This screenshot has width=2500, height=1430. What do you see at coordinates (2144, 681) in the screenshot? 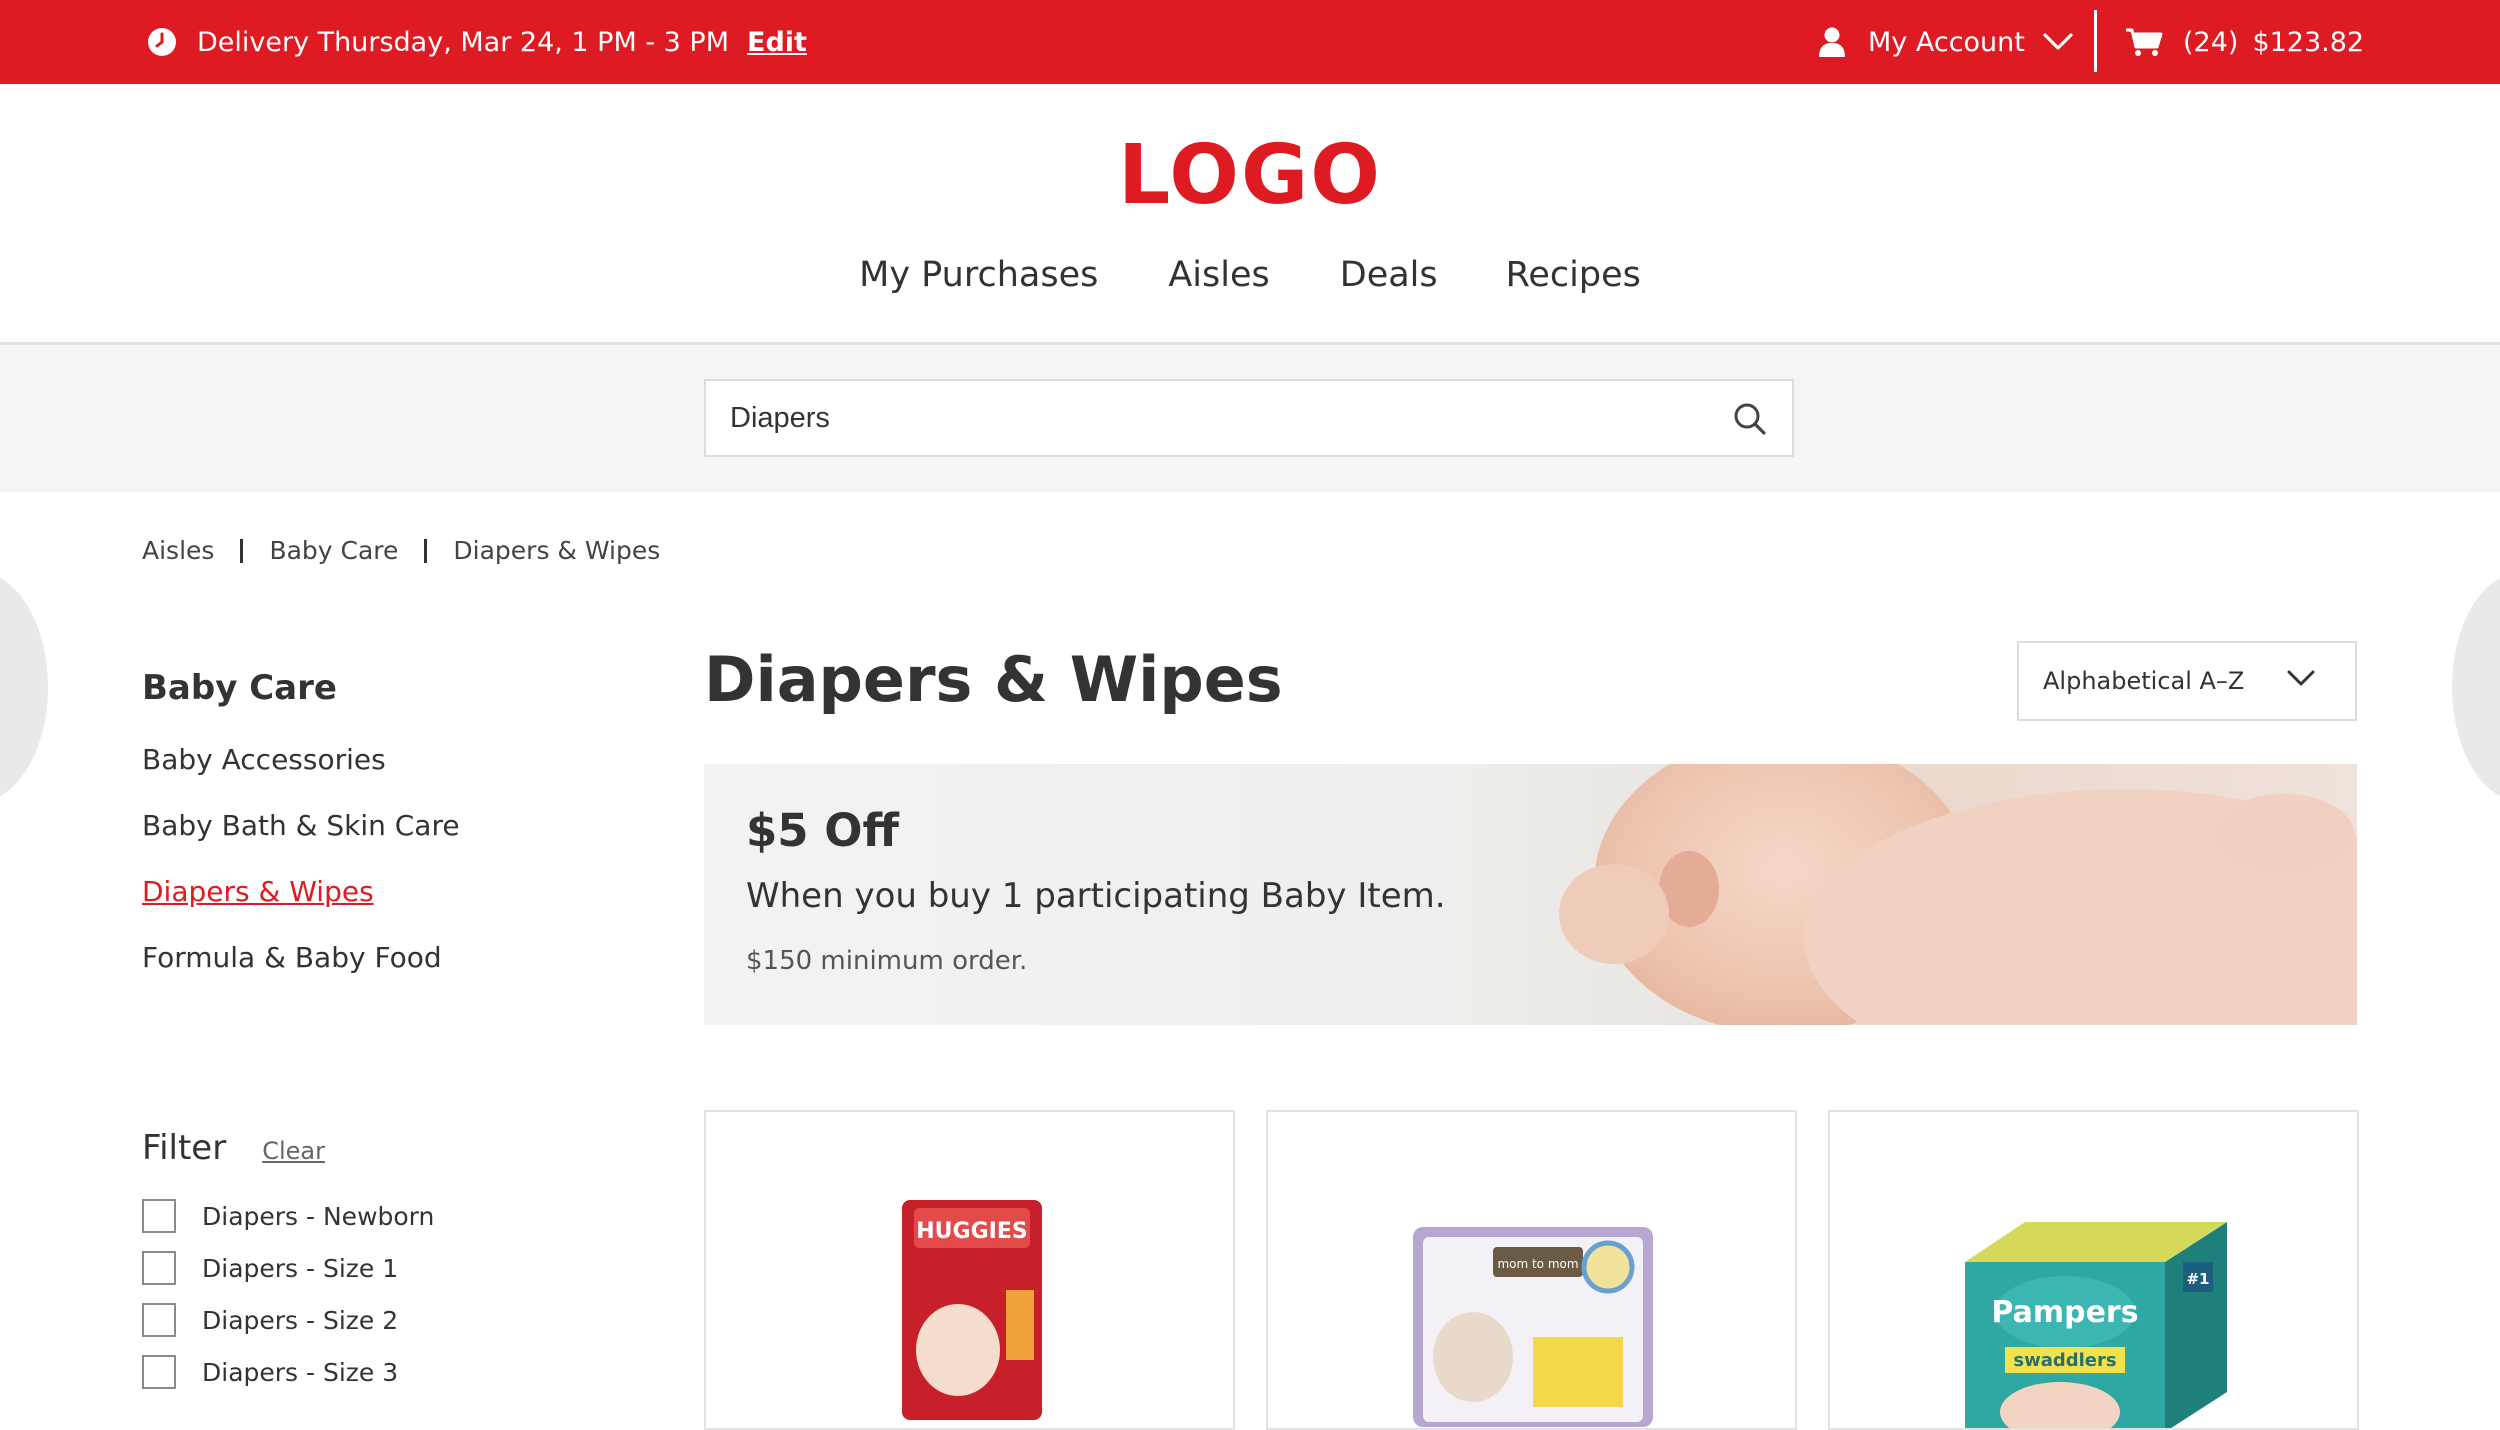
I see `sort-selected-value: Alphabetical A–Z` at bounding box center [2144, 681].